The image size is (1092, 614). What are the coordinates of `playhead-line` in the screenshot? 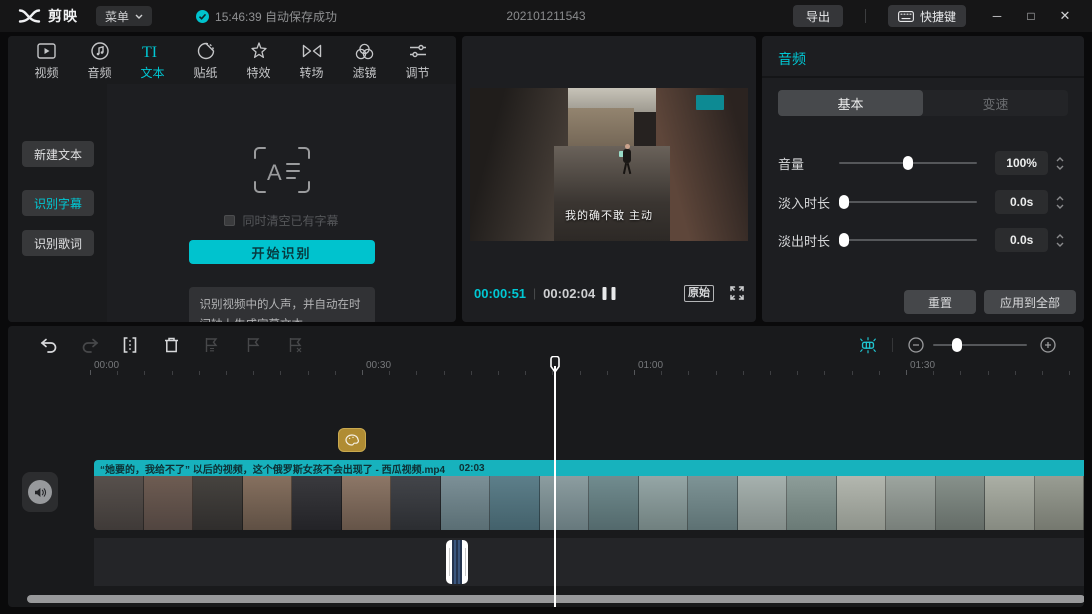 It's located at (555, 486).